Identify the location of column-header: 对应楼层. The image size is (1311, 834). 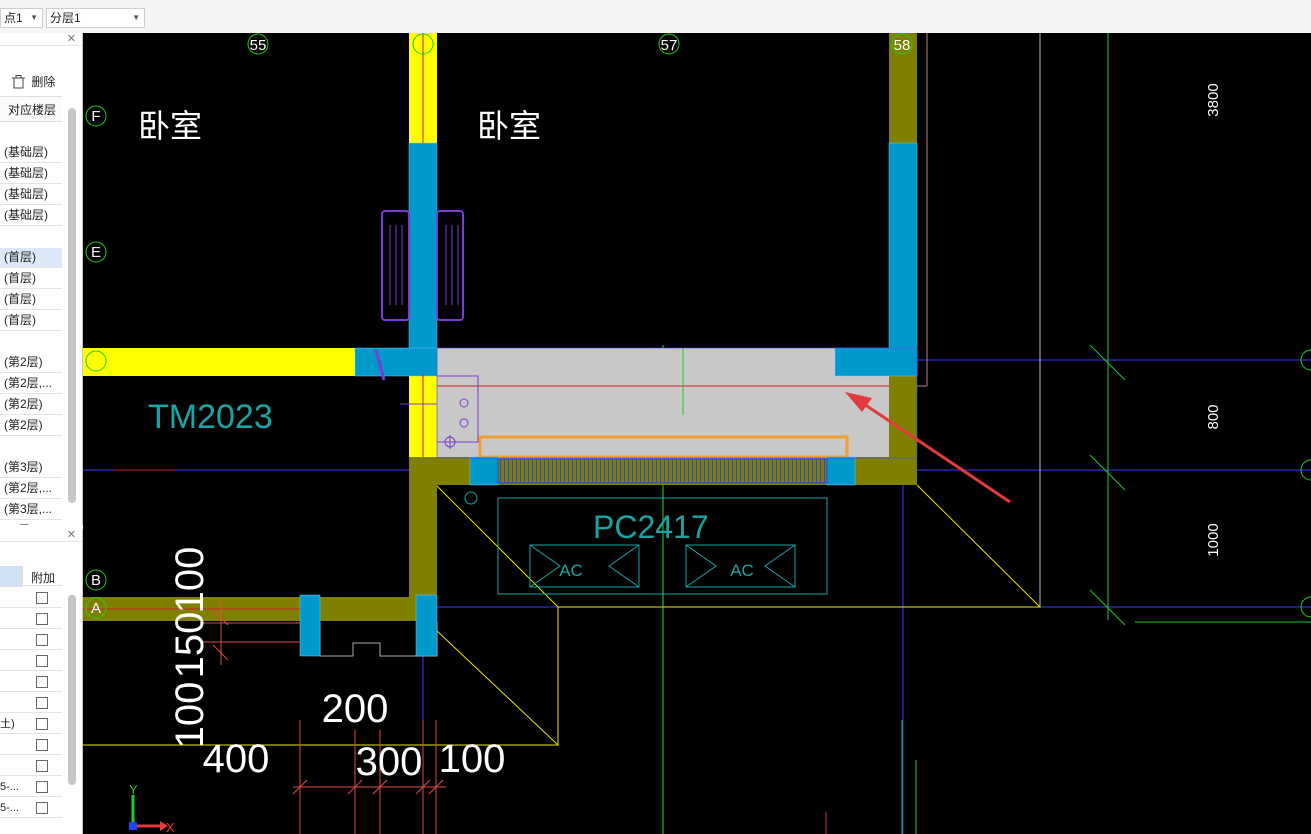
(31, 109).